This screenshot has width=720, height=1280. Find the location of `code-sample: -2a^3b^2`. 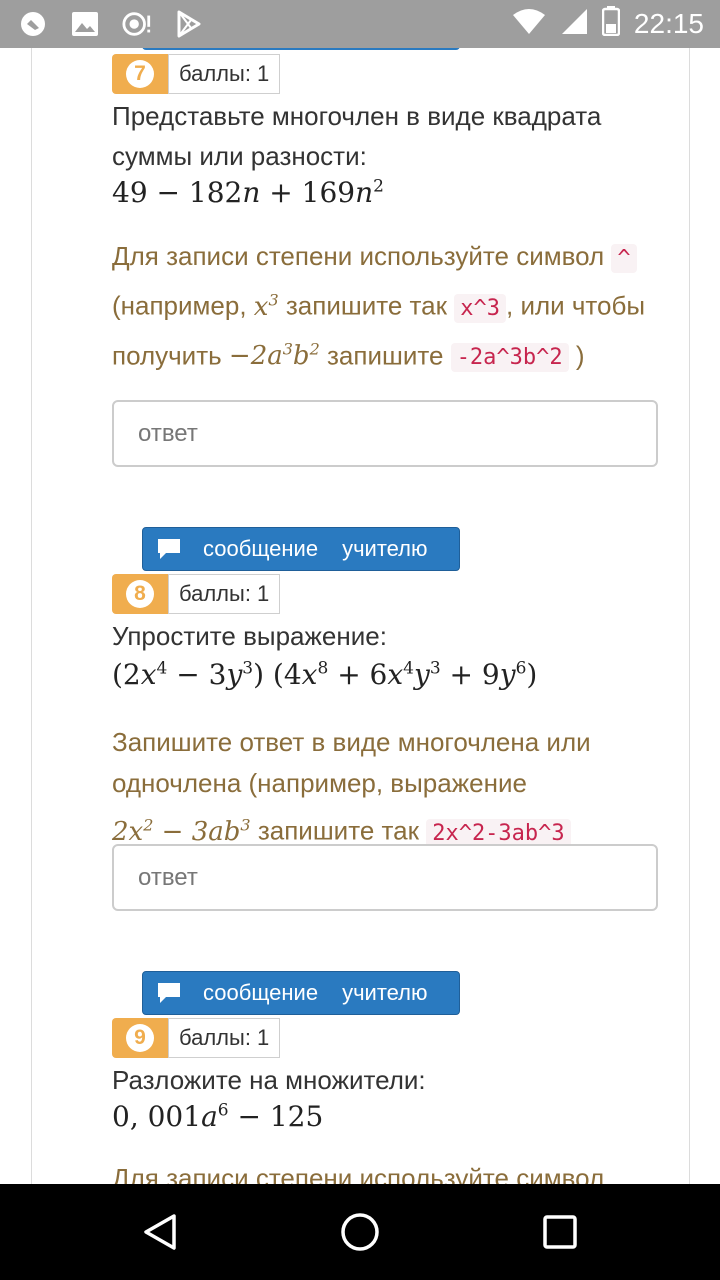

code-sample: -2a^3b^2 is located at coordinates (509, 358).